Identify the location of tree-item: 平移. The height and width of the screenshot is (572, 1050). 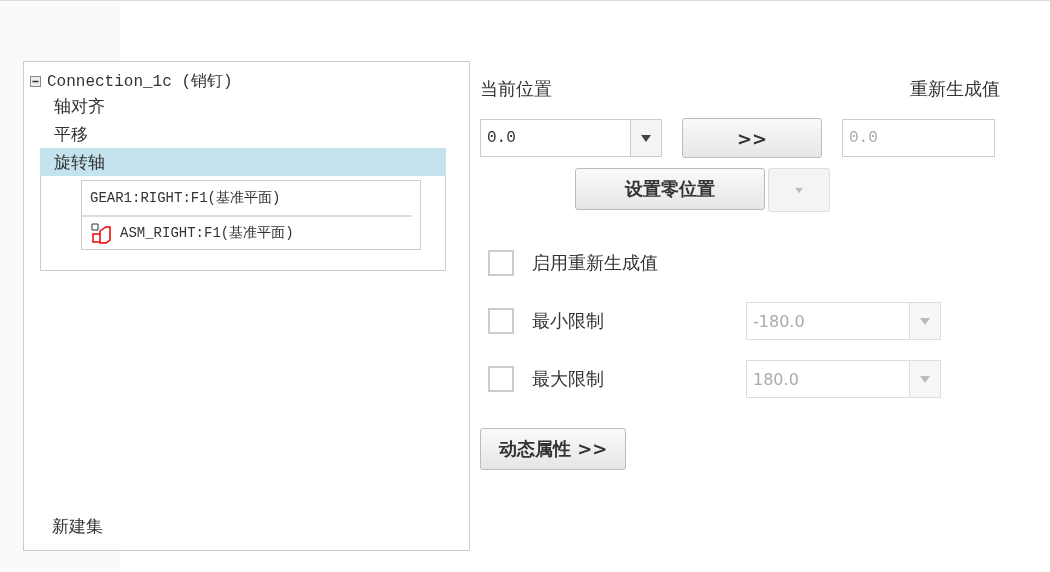
(246, 134).